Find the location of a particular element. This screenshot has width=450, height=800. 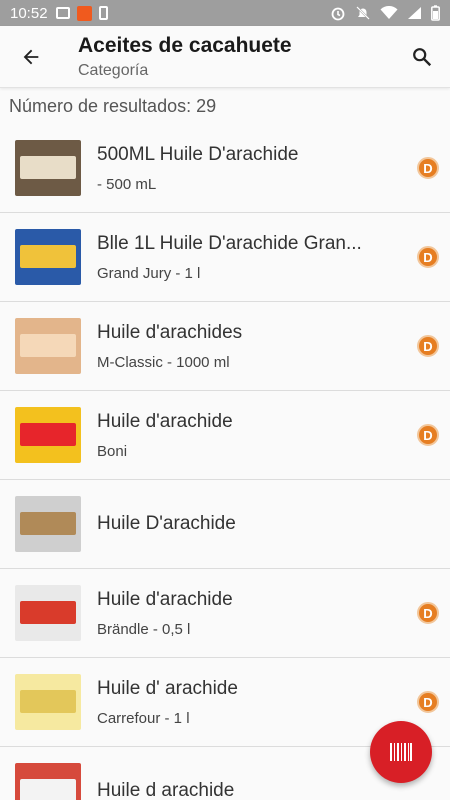

status-icons is located at coordinates (385, 13).